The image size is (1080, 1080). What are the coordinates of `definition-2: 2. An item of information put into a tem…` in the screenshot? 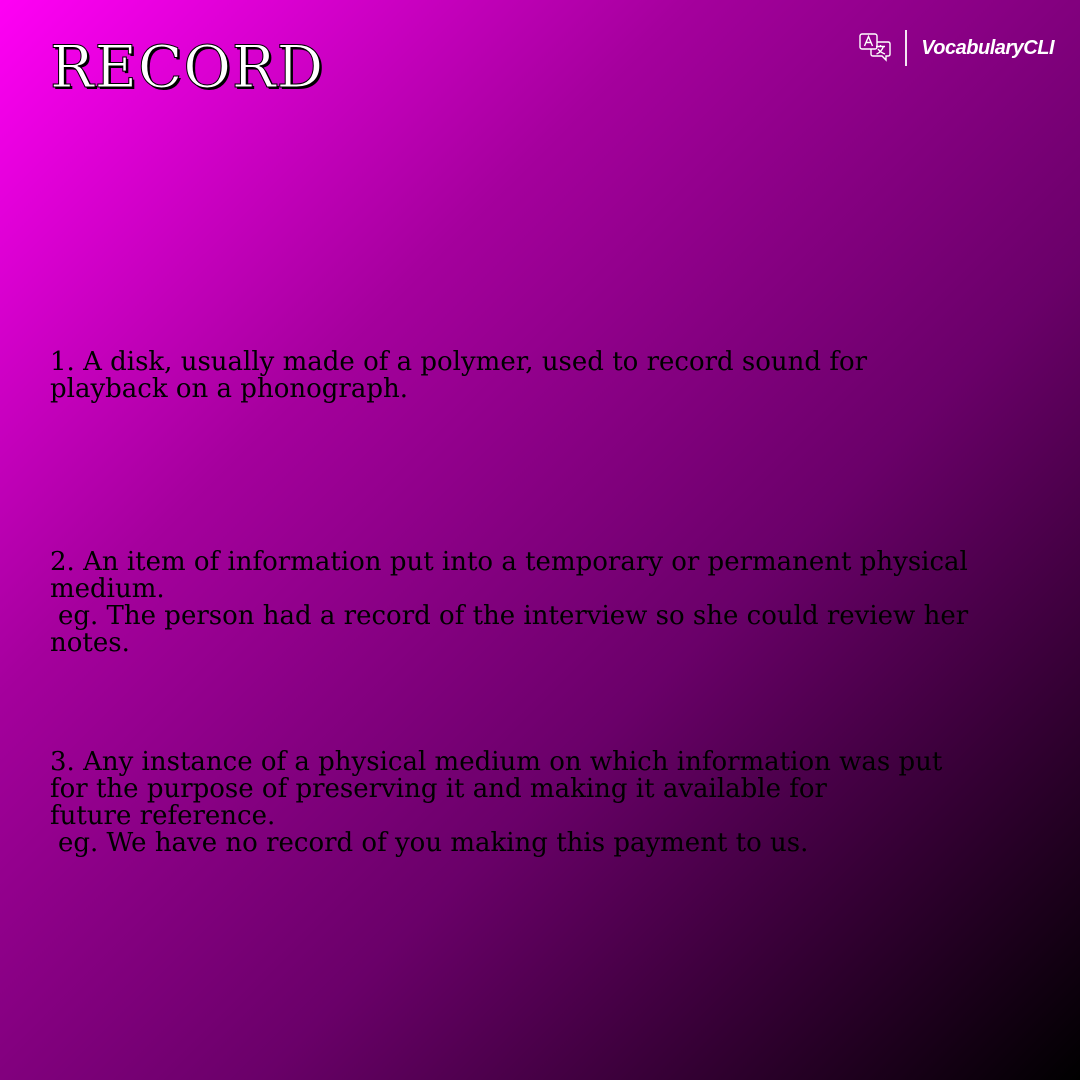 It's located at (517, 603).